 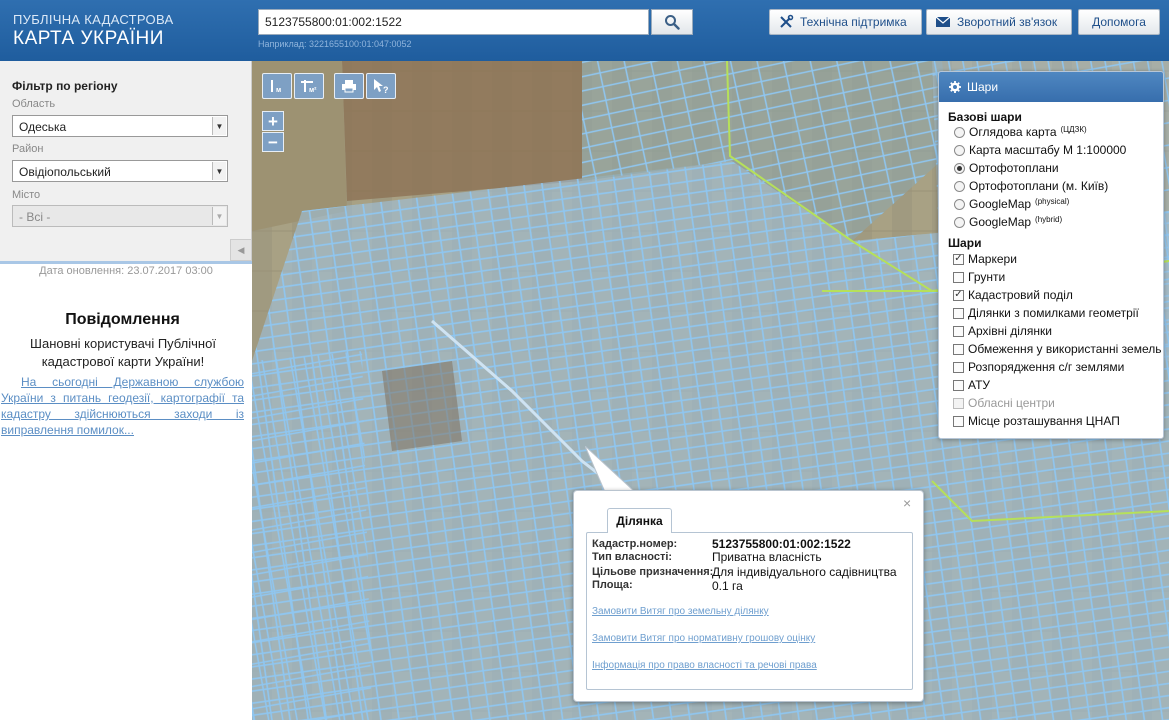 I want to click on help-label: Допомога, so click(x=1119, y=22).